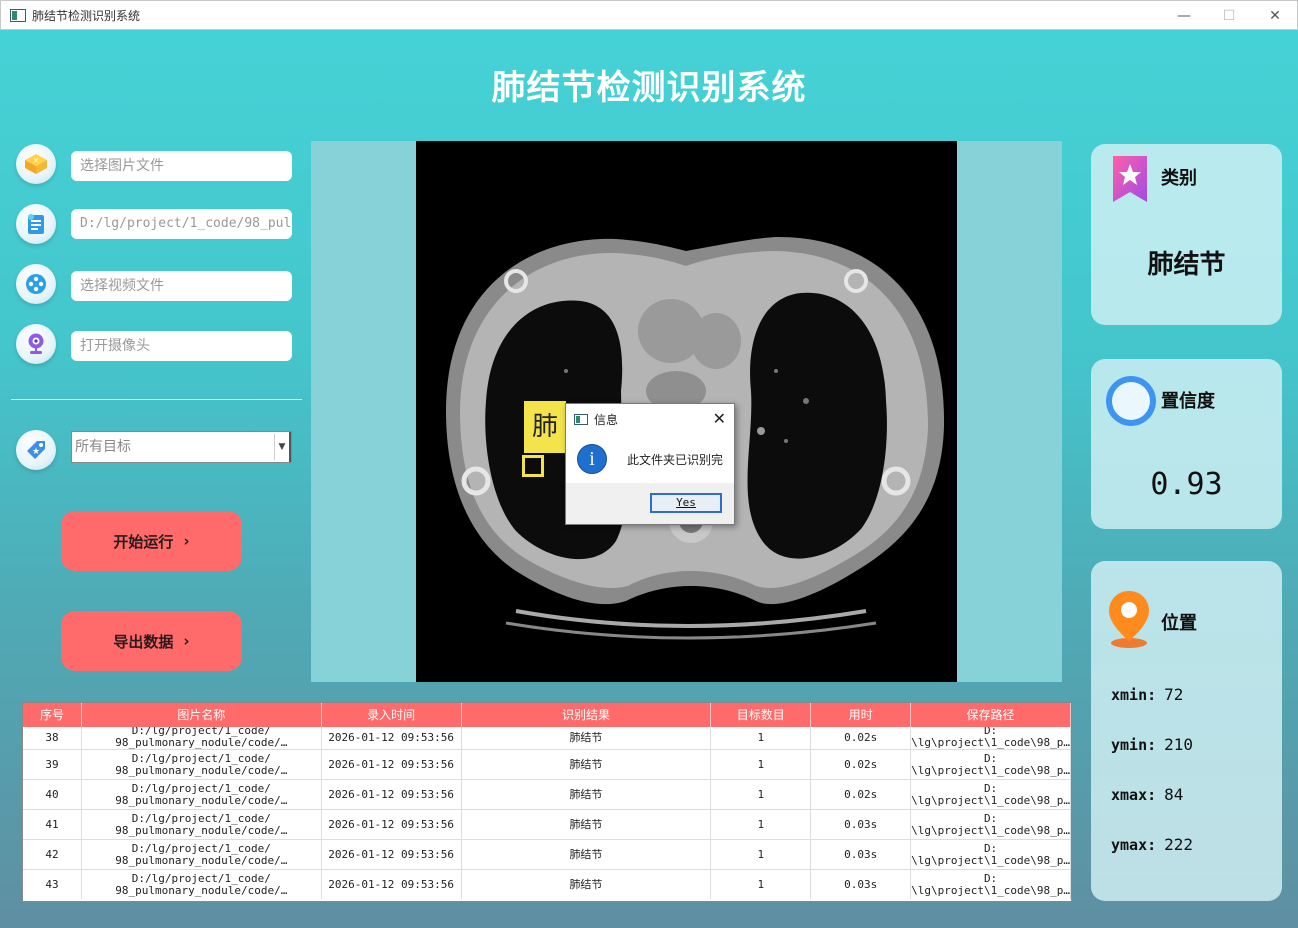  I want to click on xmax-value: 84, so click(1174, 794).